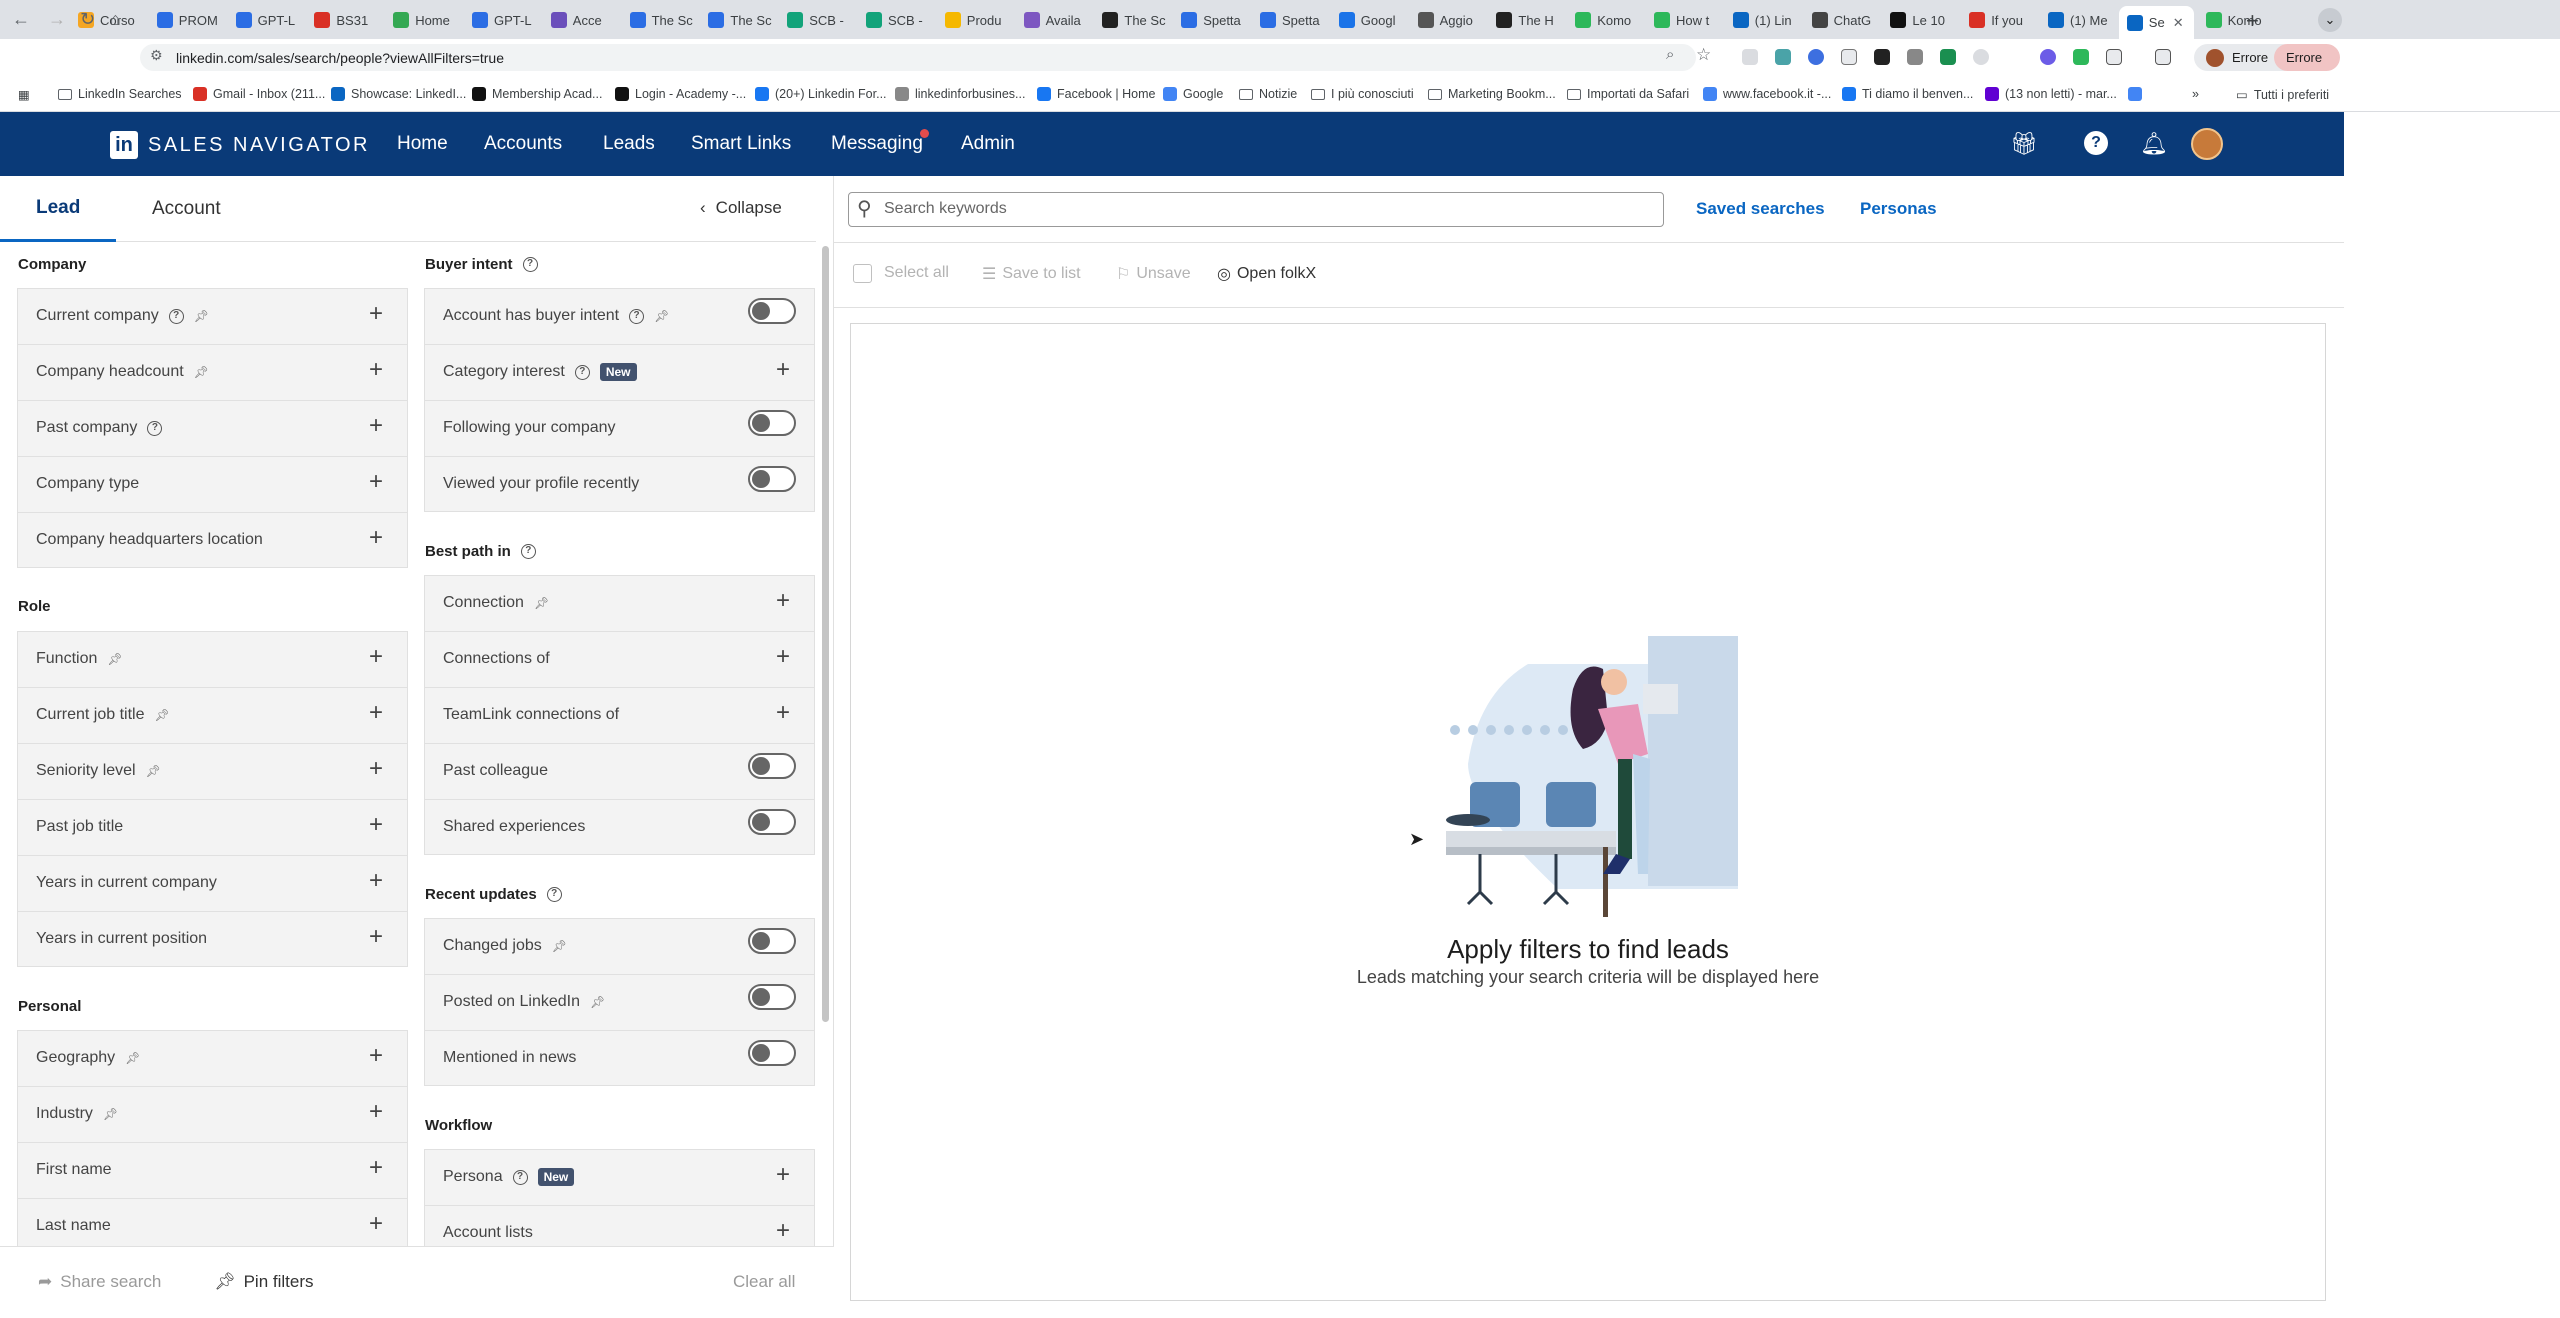 The width and height of the screenshot is (2560, 1318). What do you see at coordinates (211, 715) in the screenshot?
I see `filter-row: Current job title 📌︎` at bounding box center [211, 715].